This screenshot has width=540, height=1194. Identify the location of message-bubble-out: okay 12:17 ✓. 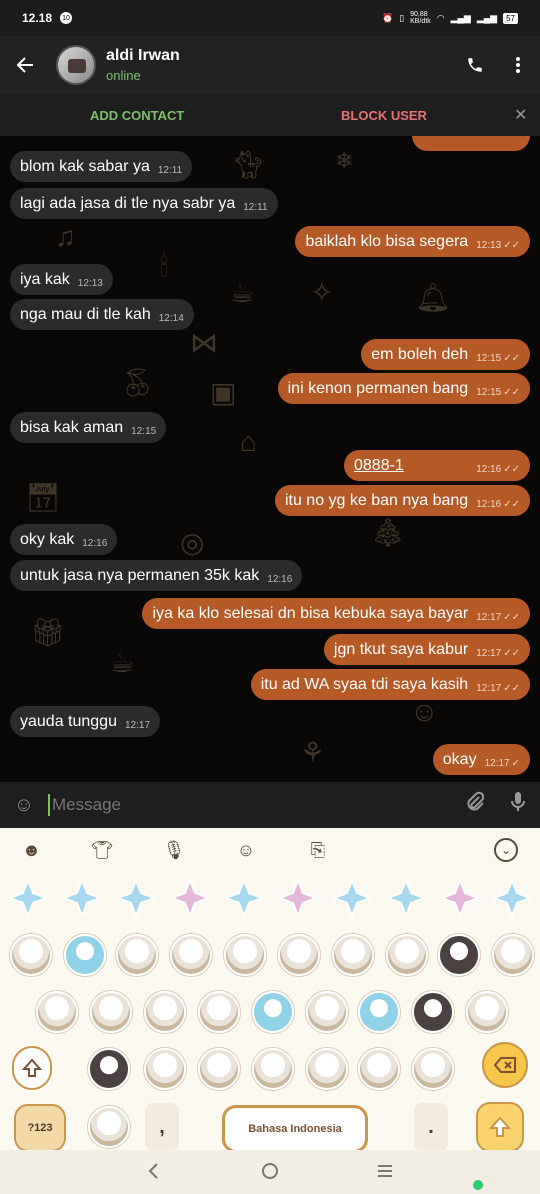
(481, 759).